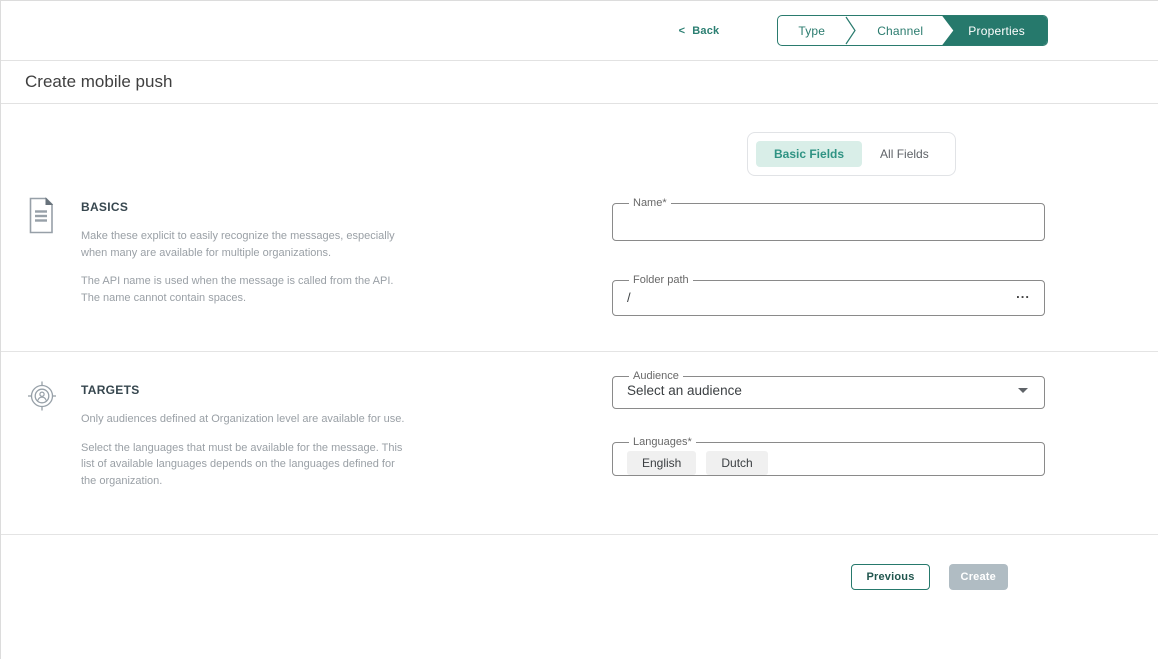 Image resolution: width=1158 pixels, height=659 pixels. I want to click on step-properties: Properties, so click(994, 30).